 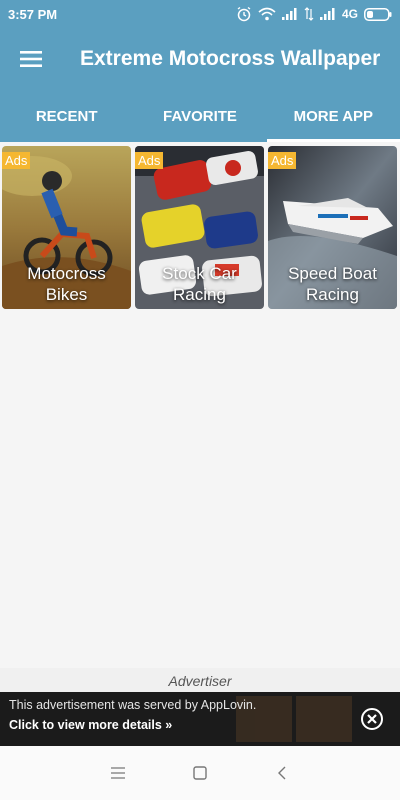 What do you see at coordinates (309, 14) in the screenshot?
I see `data-transfer-icon` at bounding box center [309, 14].